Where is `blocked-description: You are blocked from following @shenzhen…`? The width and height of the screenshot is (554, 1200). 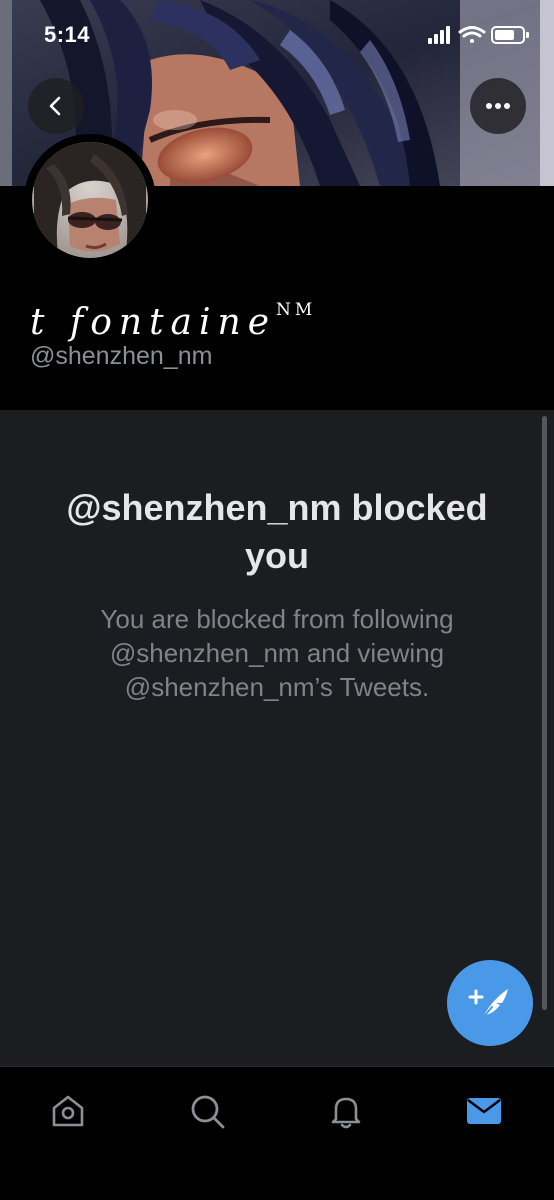 blocked-description: You are blocked from following @shenzhen… is located at coordinates (277, 653).